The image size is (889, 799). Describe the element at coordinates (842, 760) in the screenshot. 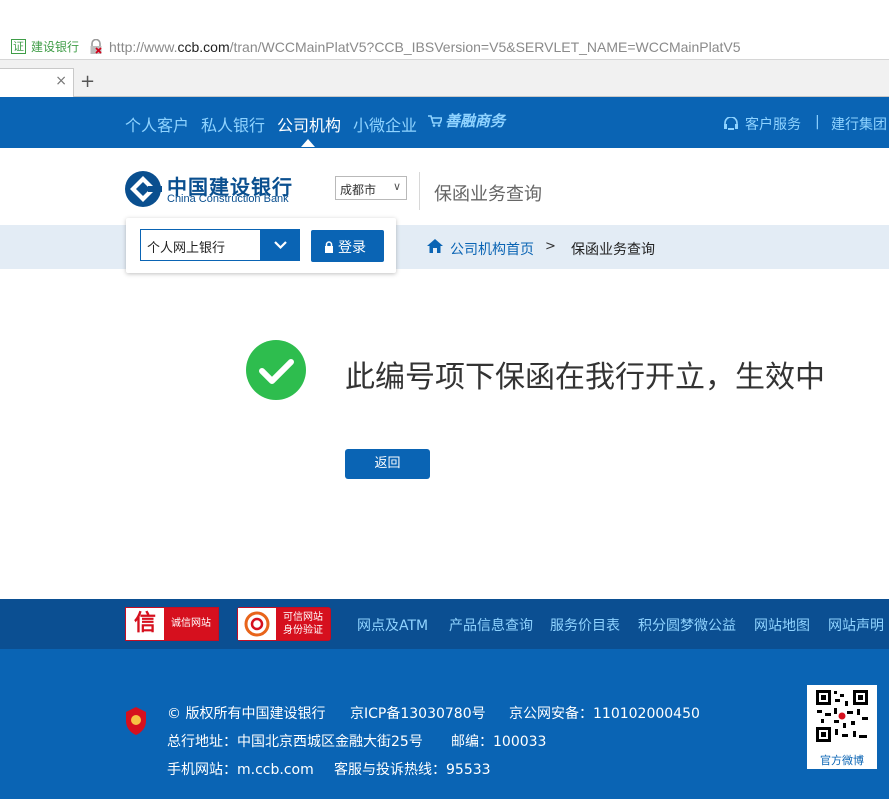

I see `qr-label: 官方微博` at that location.